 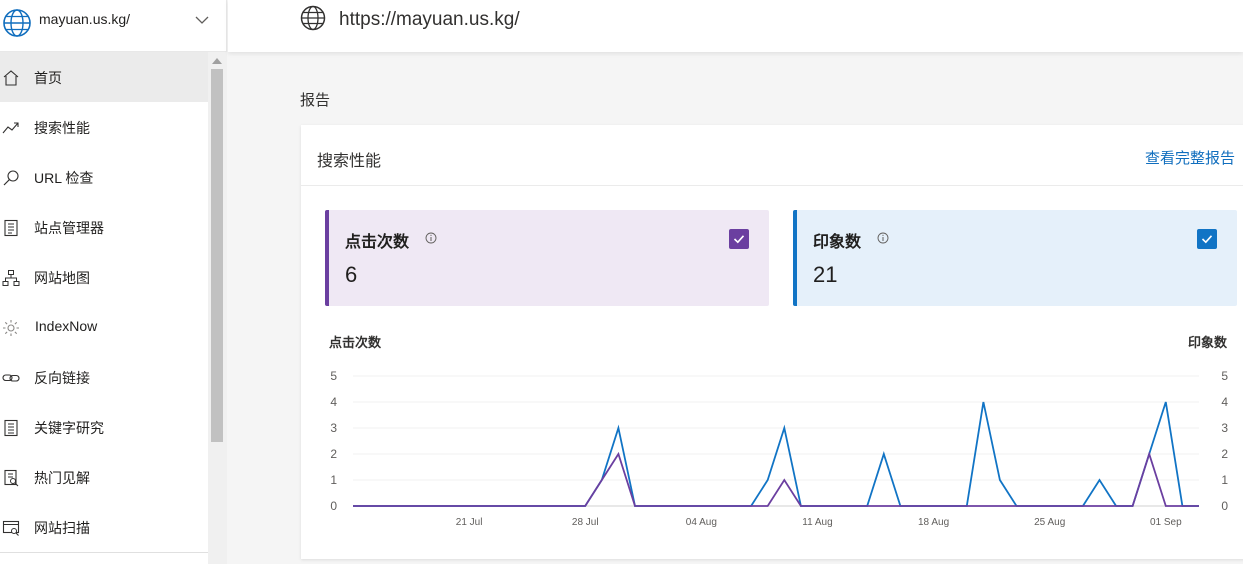 What do you see at coordinates (355, 342) in the screenshot?
I see `left-axis-title: 点击次数` at bounding box center [355, 342].